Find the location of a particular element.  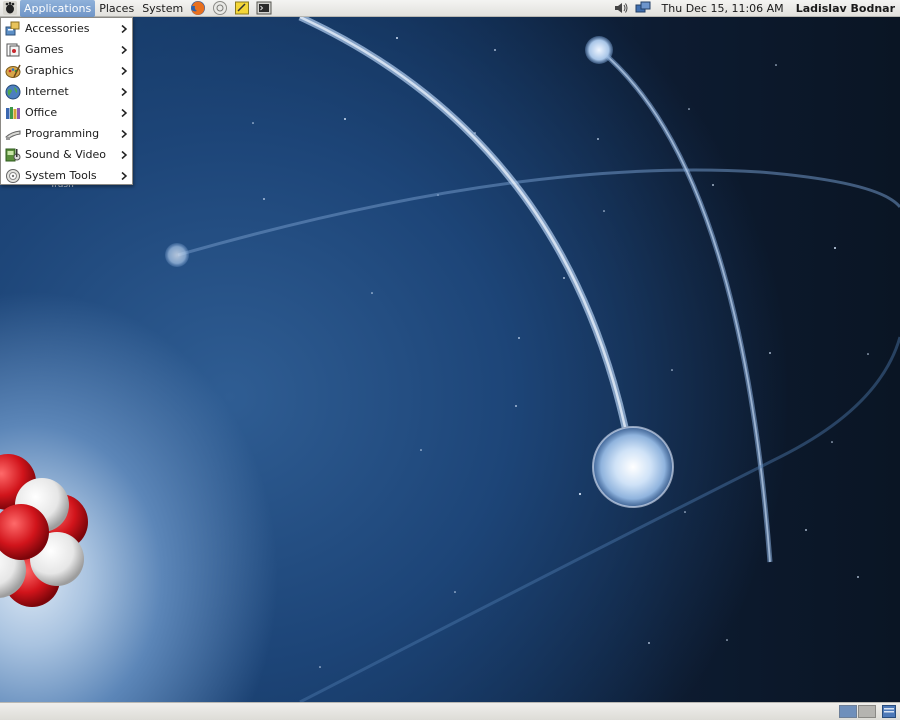

menu-item-graphics: Graphics is located at coordinates (66, 70).